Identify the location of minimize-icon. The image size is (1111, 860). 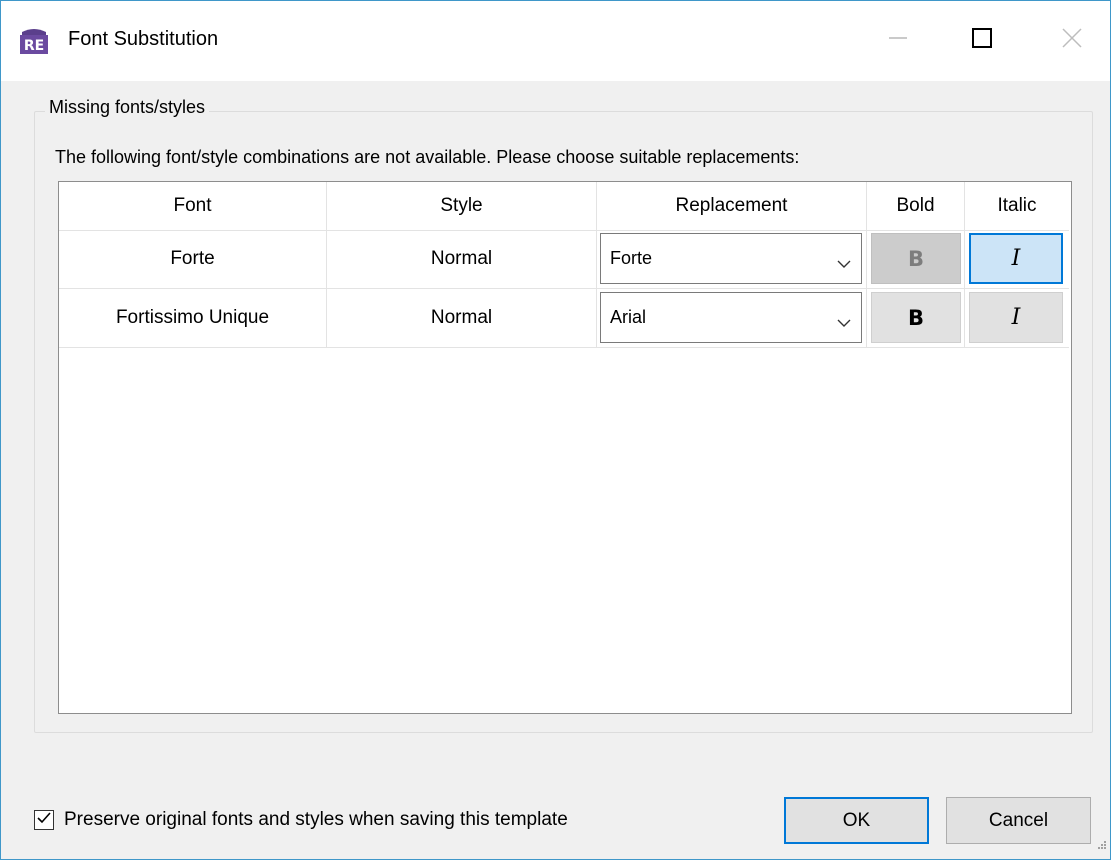
(898, 41).